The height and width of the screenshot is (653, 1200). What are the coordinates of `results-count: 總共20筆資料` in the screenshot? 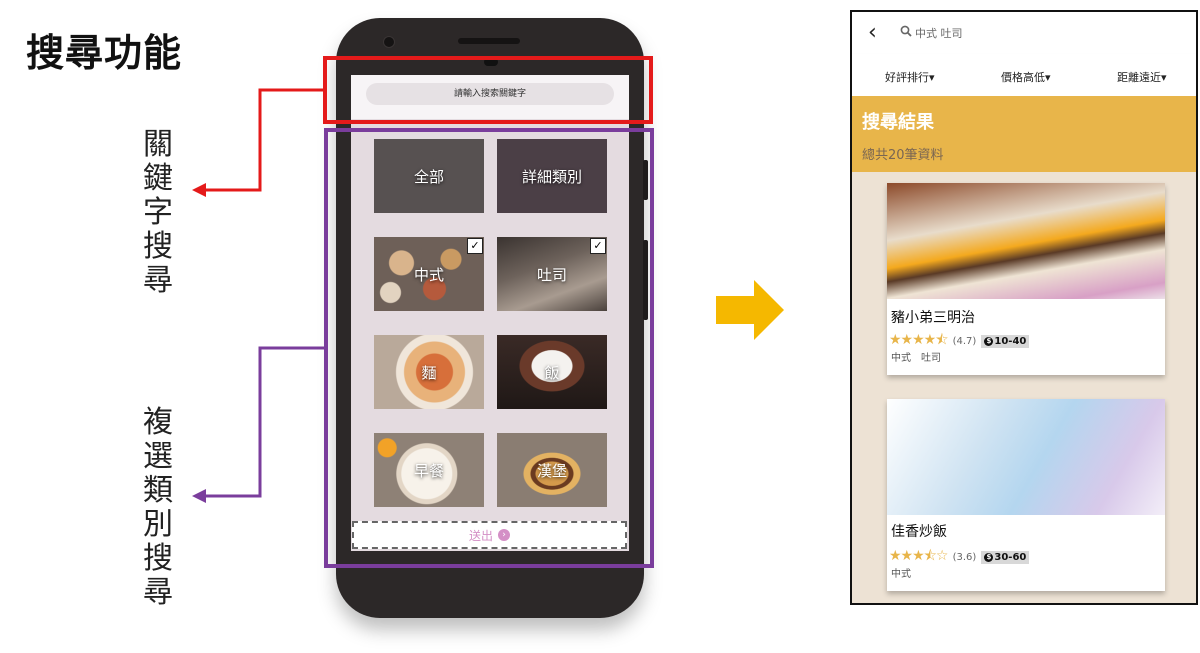 It's located at (903, 155).